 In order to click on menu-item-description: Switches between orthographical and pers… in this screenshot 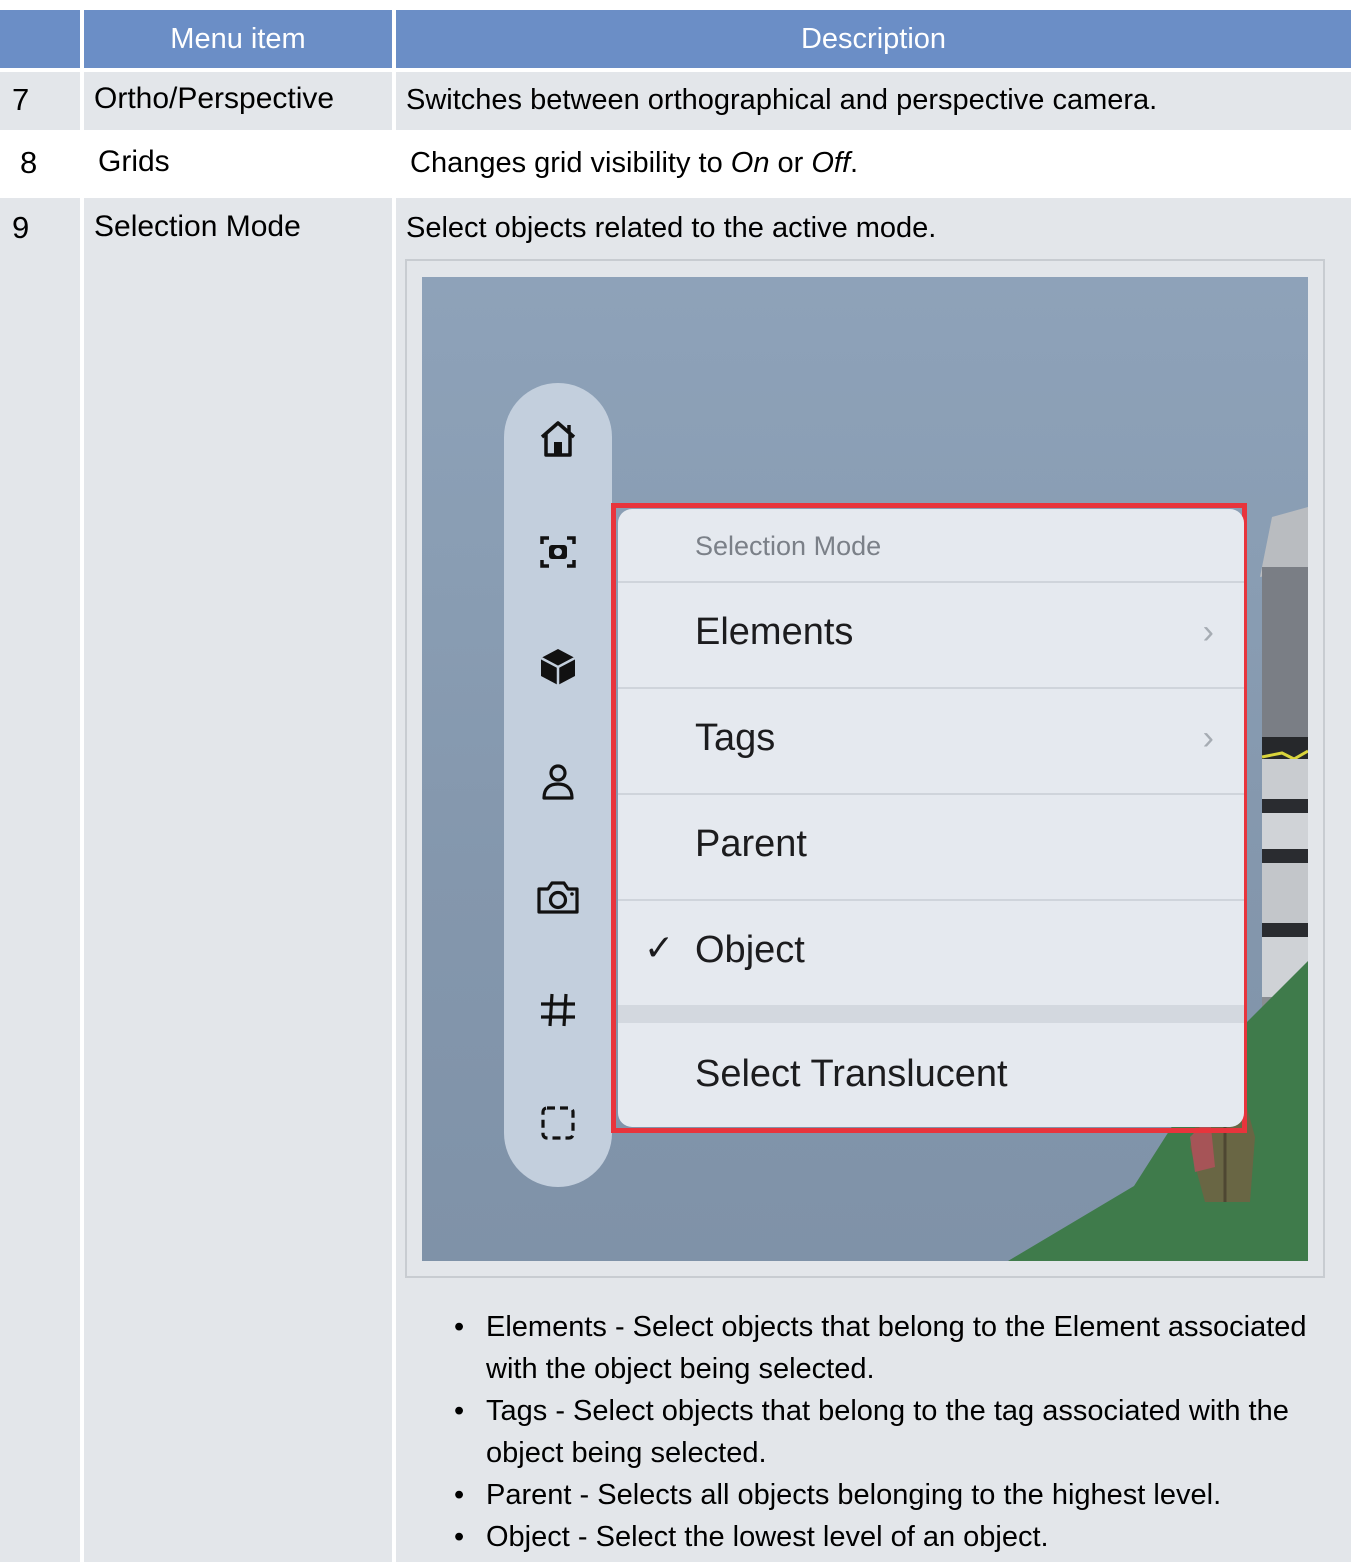, I will do `click(782, 100)`.